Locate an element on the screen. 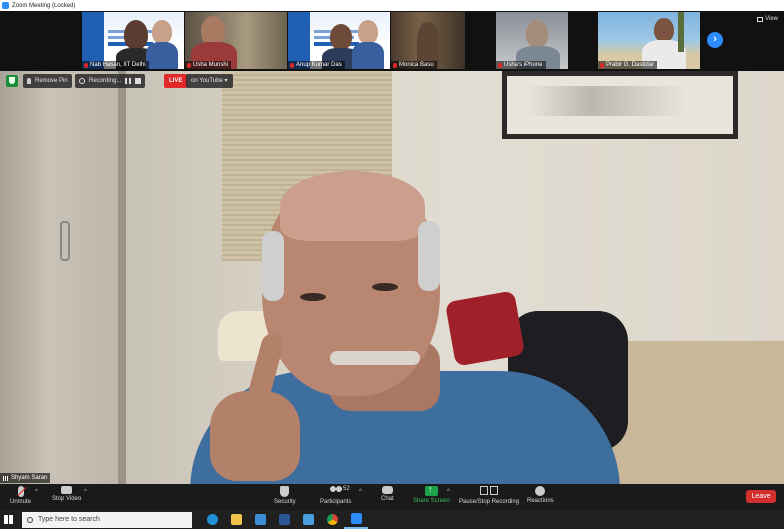  livestream-dropdown: on YouTube ▾ is located at coordinates (209, 81).